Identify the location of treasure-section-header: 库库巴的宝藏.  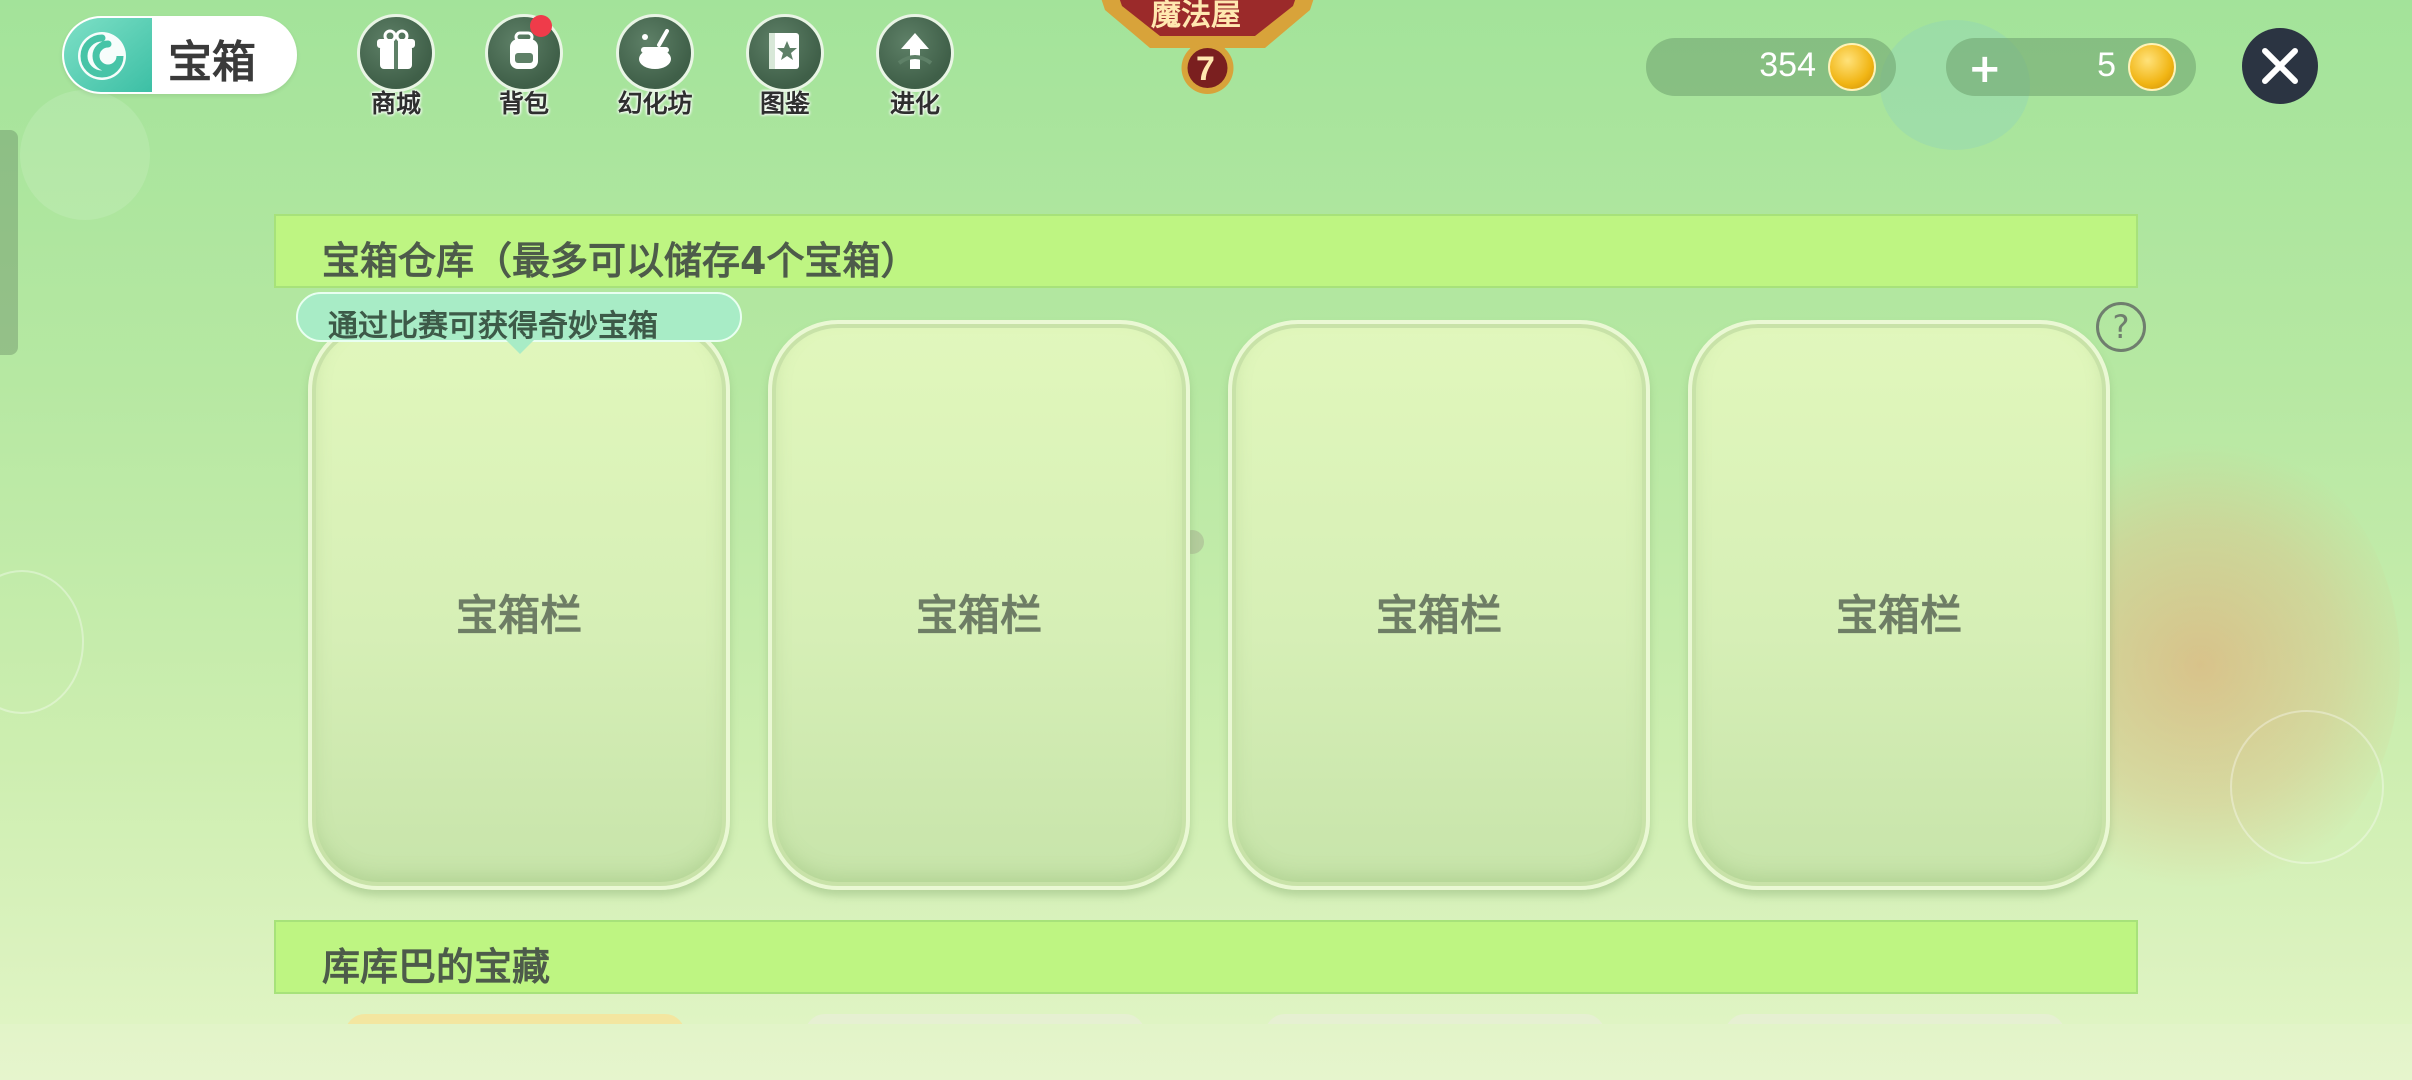
(1206, 957).